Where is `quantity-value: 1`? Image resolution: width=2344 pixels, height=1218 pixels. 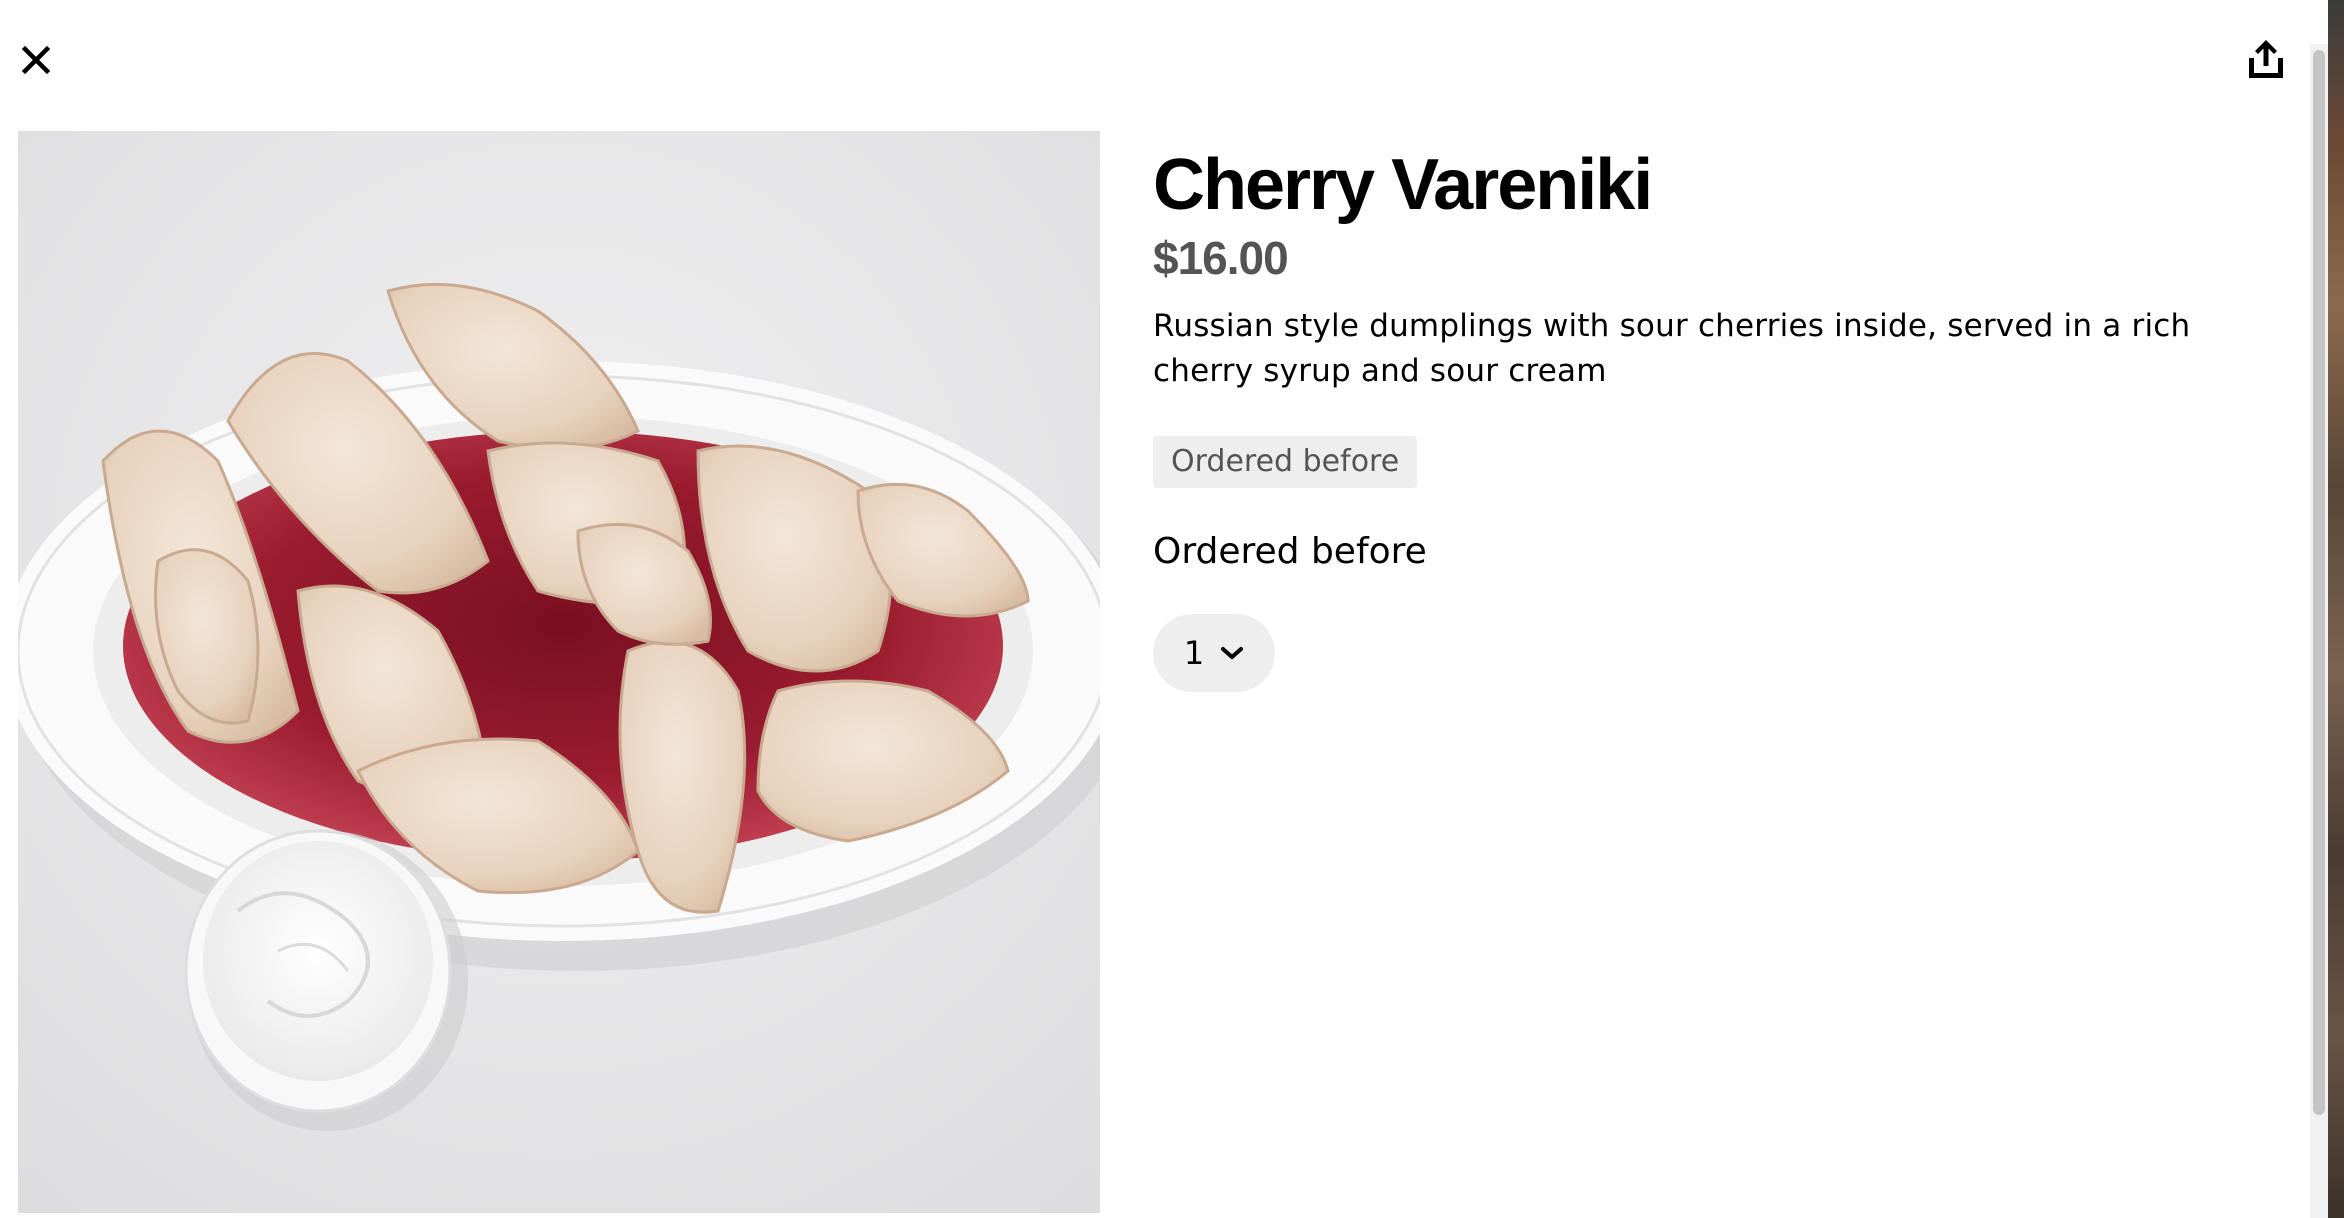 quantity-value: 1 is located at coordinates (1194, 653).